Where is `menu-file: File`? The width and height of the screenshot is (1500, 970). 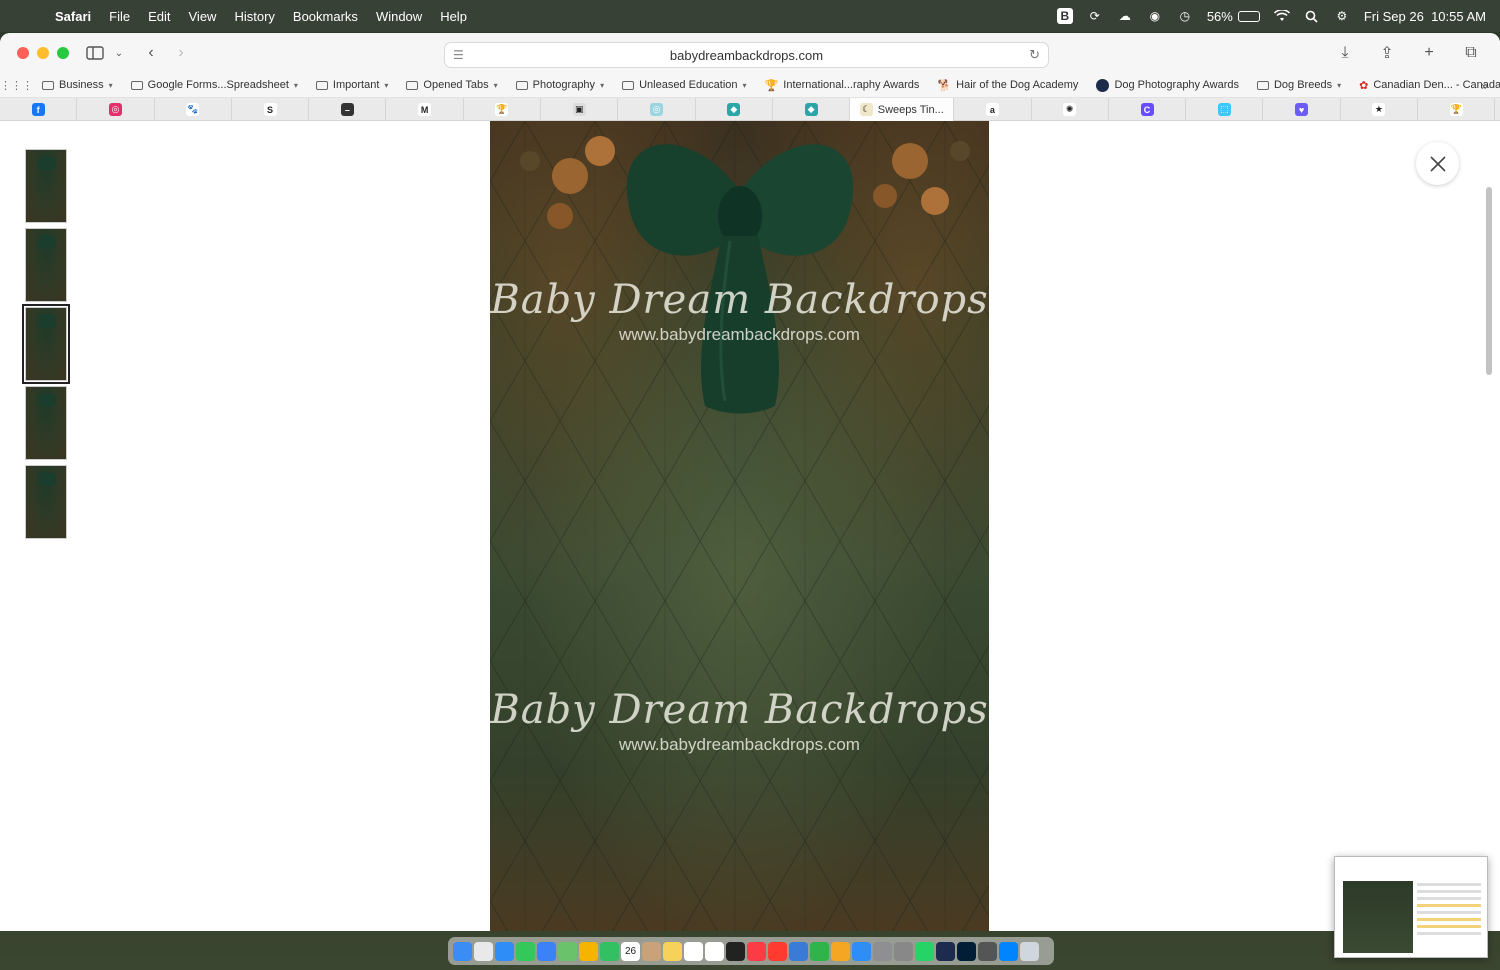
menu-file: File is located at coordinates (119, 16).